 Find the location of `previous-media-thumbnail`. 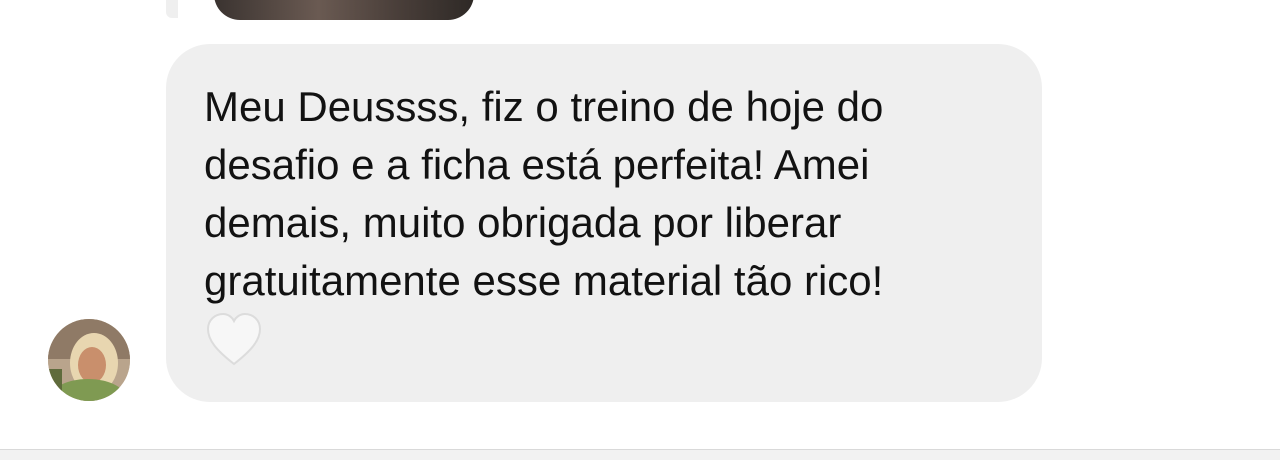

previous-media-thumbnail is located at coordinates (344, 10).